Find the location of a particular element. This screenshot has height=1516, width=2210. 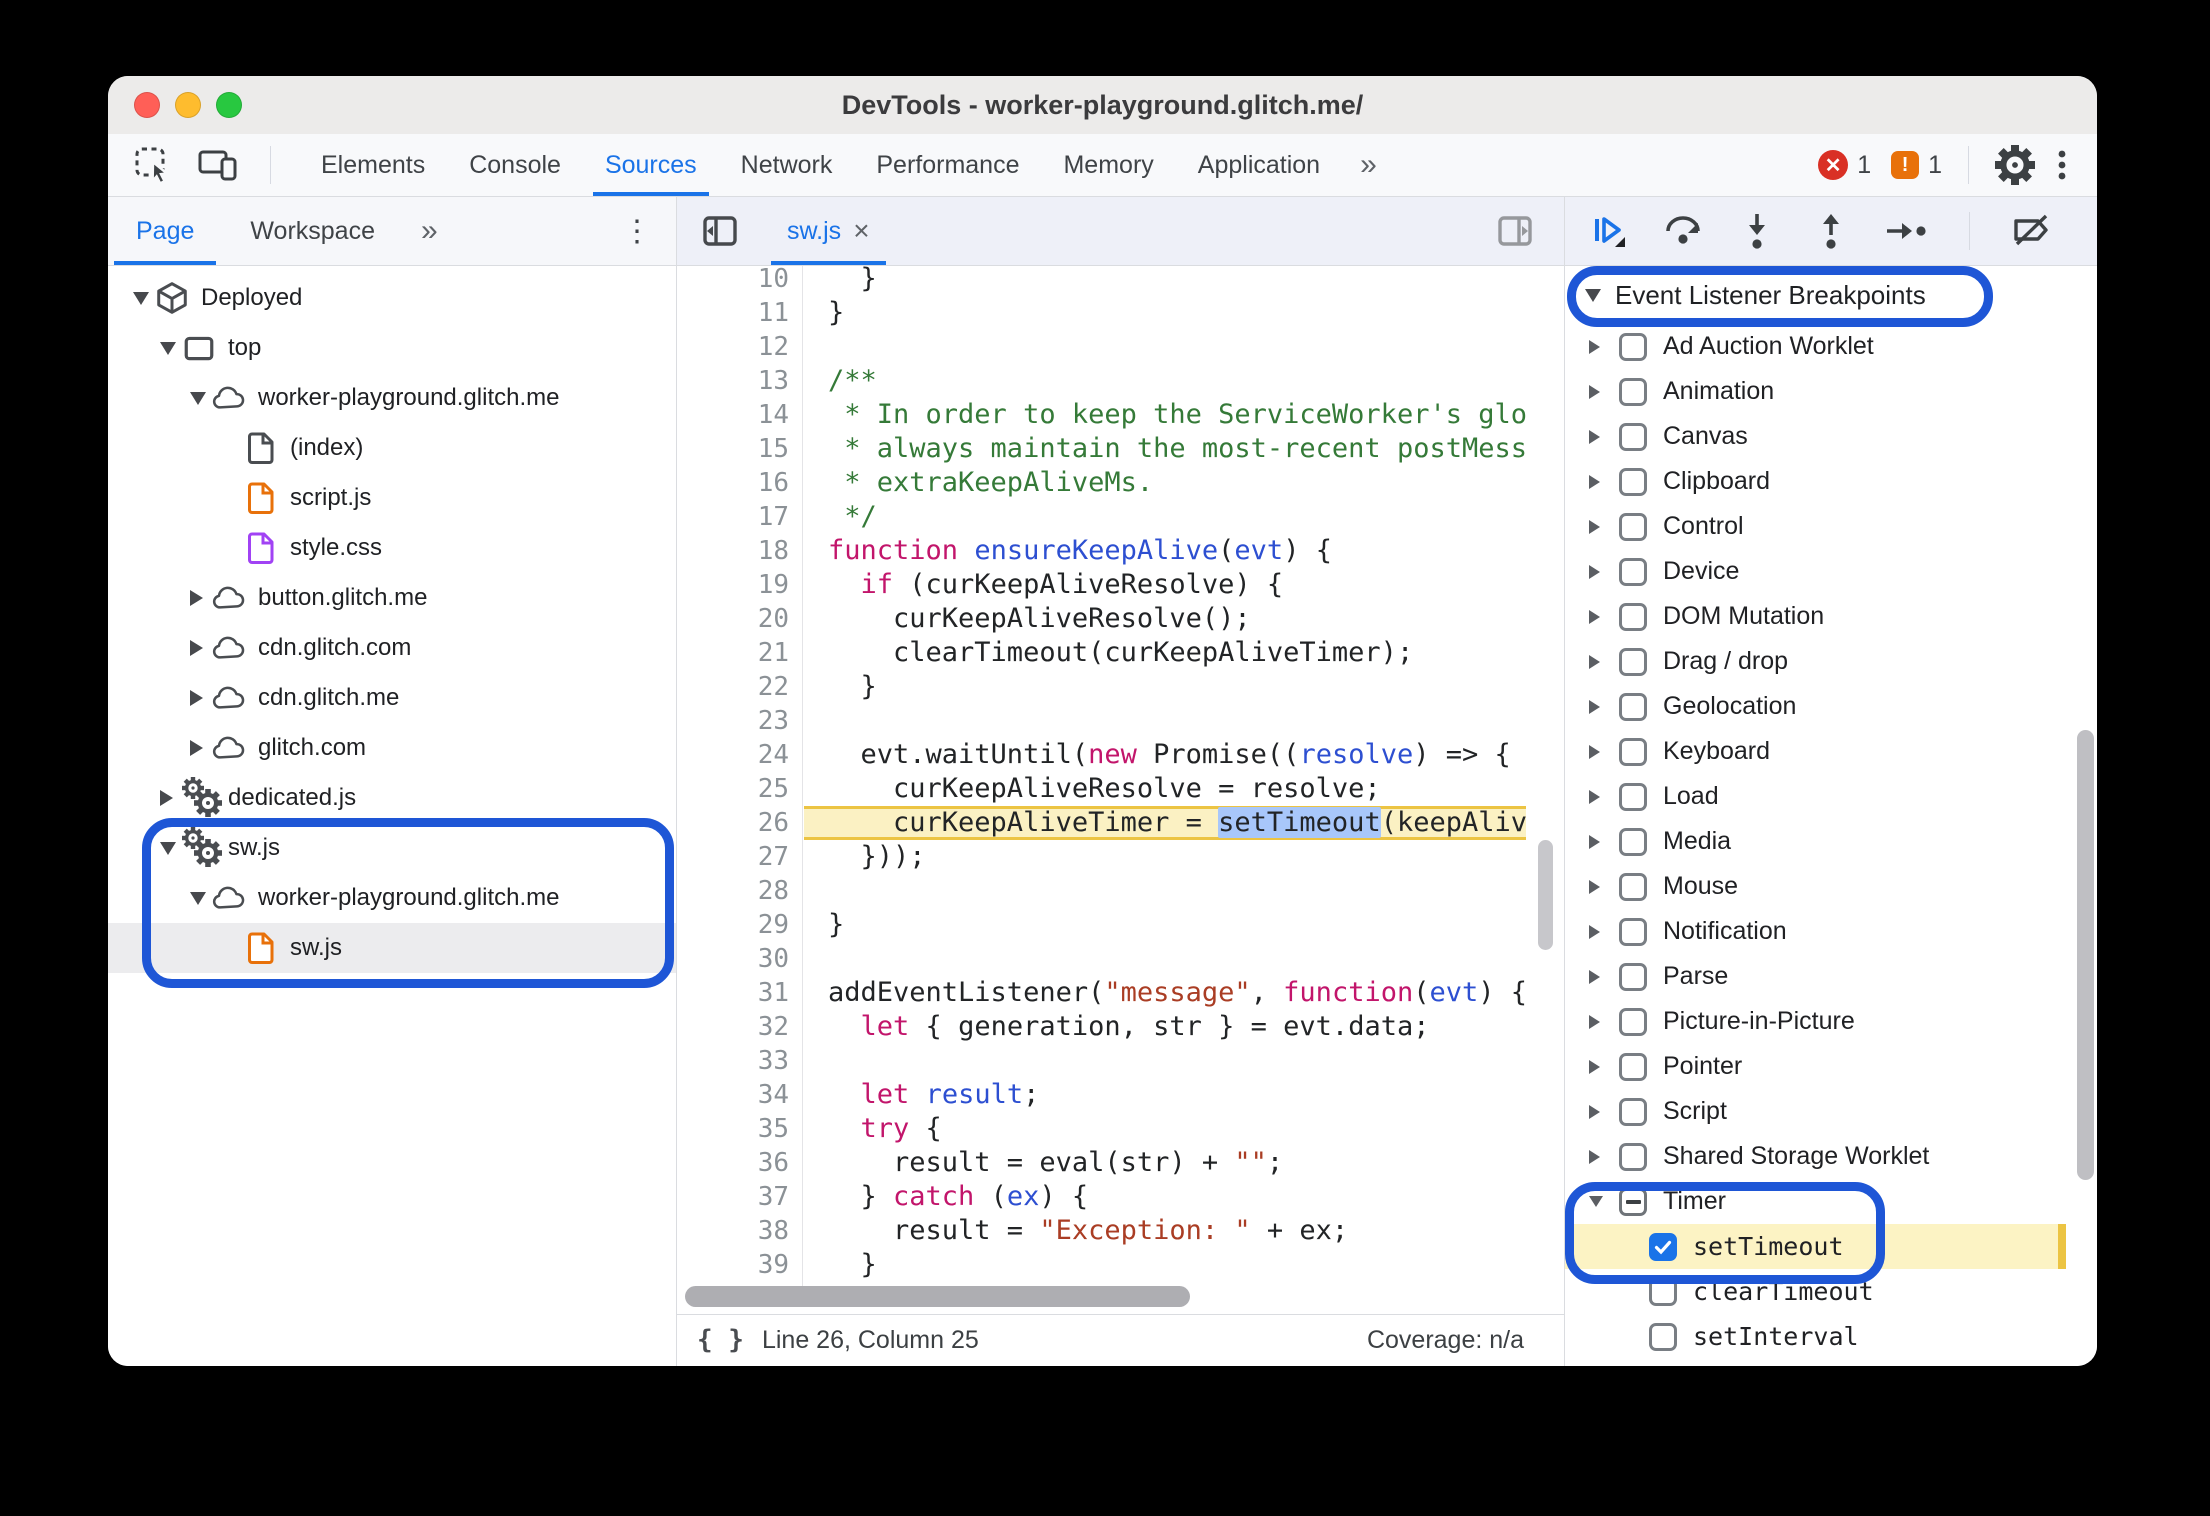

line-number: 12 is located at coordinates (739, 347).